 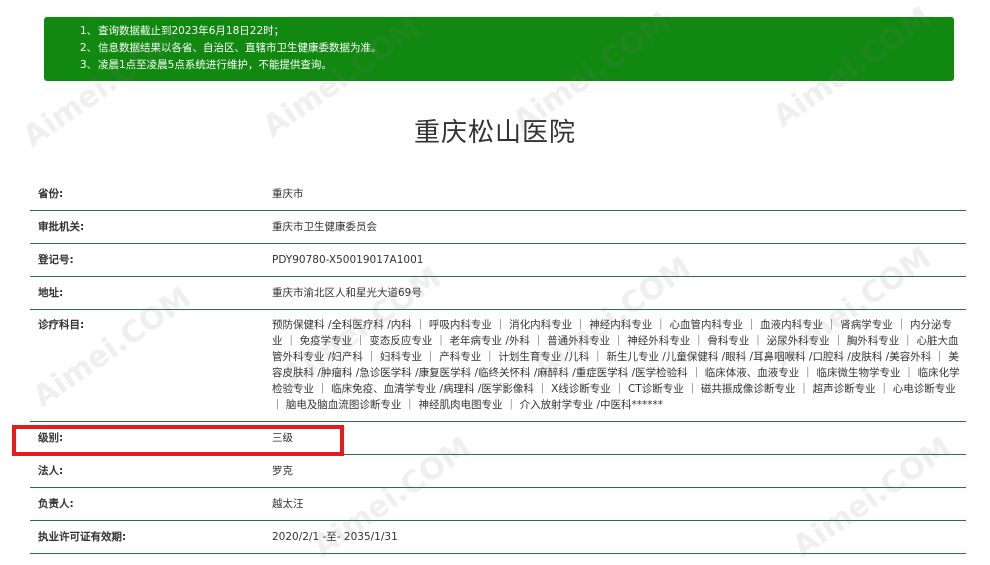 What do you see at coordinates (498, 194) in the screenshot?
I see `info-row-province: 省份: 重庆市` at bounding box center [498, 194].